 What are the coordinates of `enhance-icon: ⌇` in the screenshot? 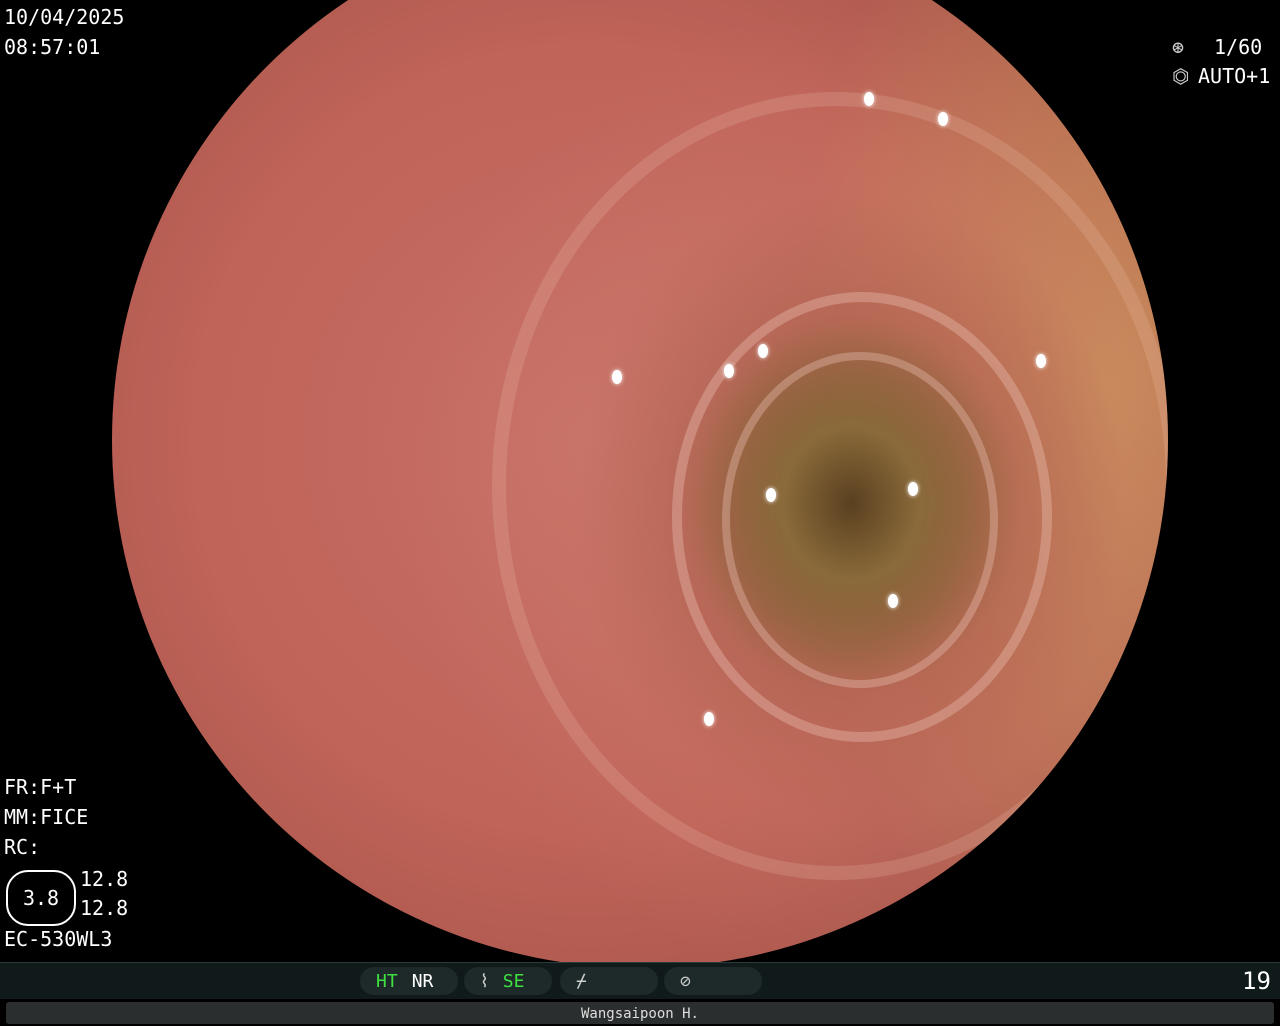 It's located at (484, 981).